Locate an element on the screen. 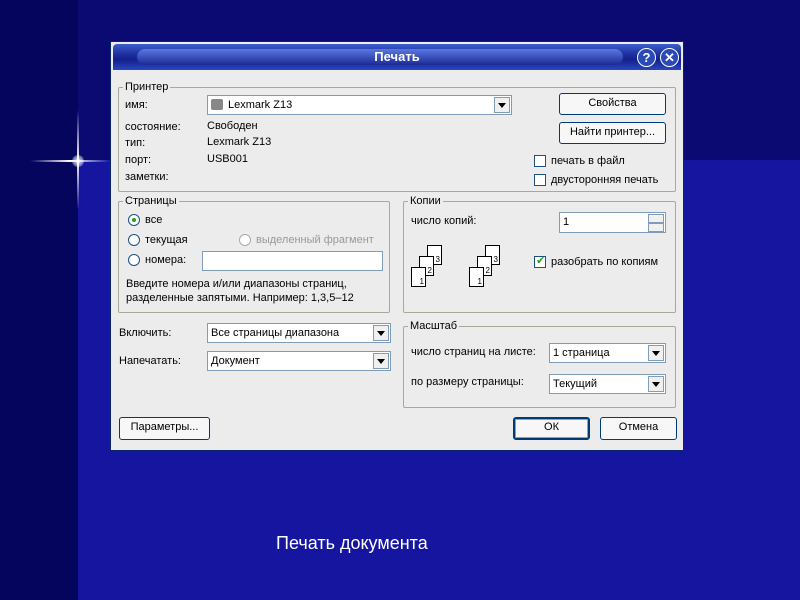  ok-button: ОК is located at coordinates (551, 428).